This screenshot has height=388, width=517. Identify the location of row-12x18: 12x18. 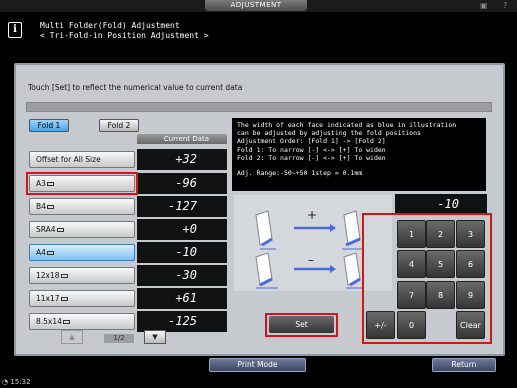
(82, 275).